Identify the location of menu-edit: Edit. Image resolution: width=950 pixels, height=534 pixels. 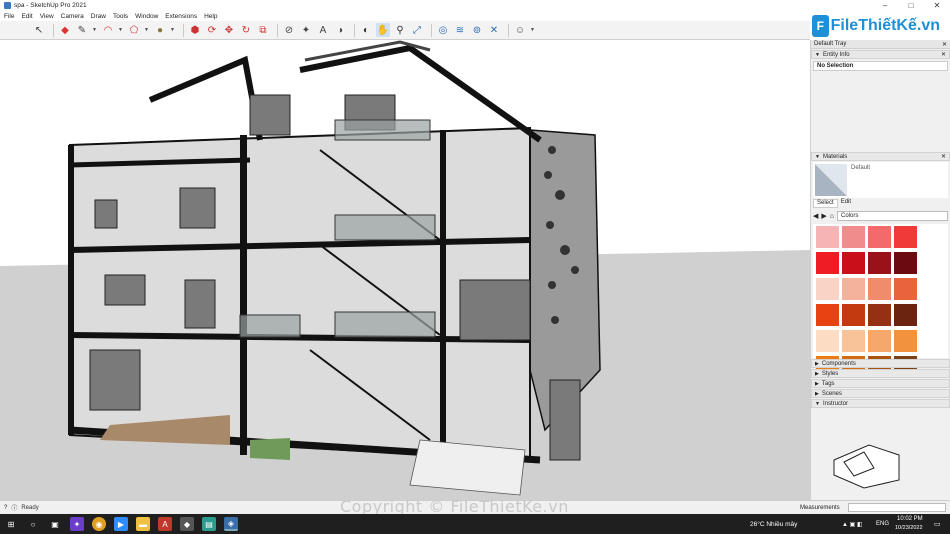
(26, 16).